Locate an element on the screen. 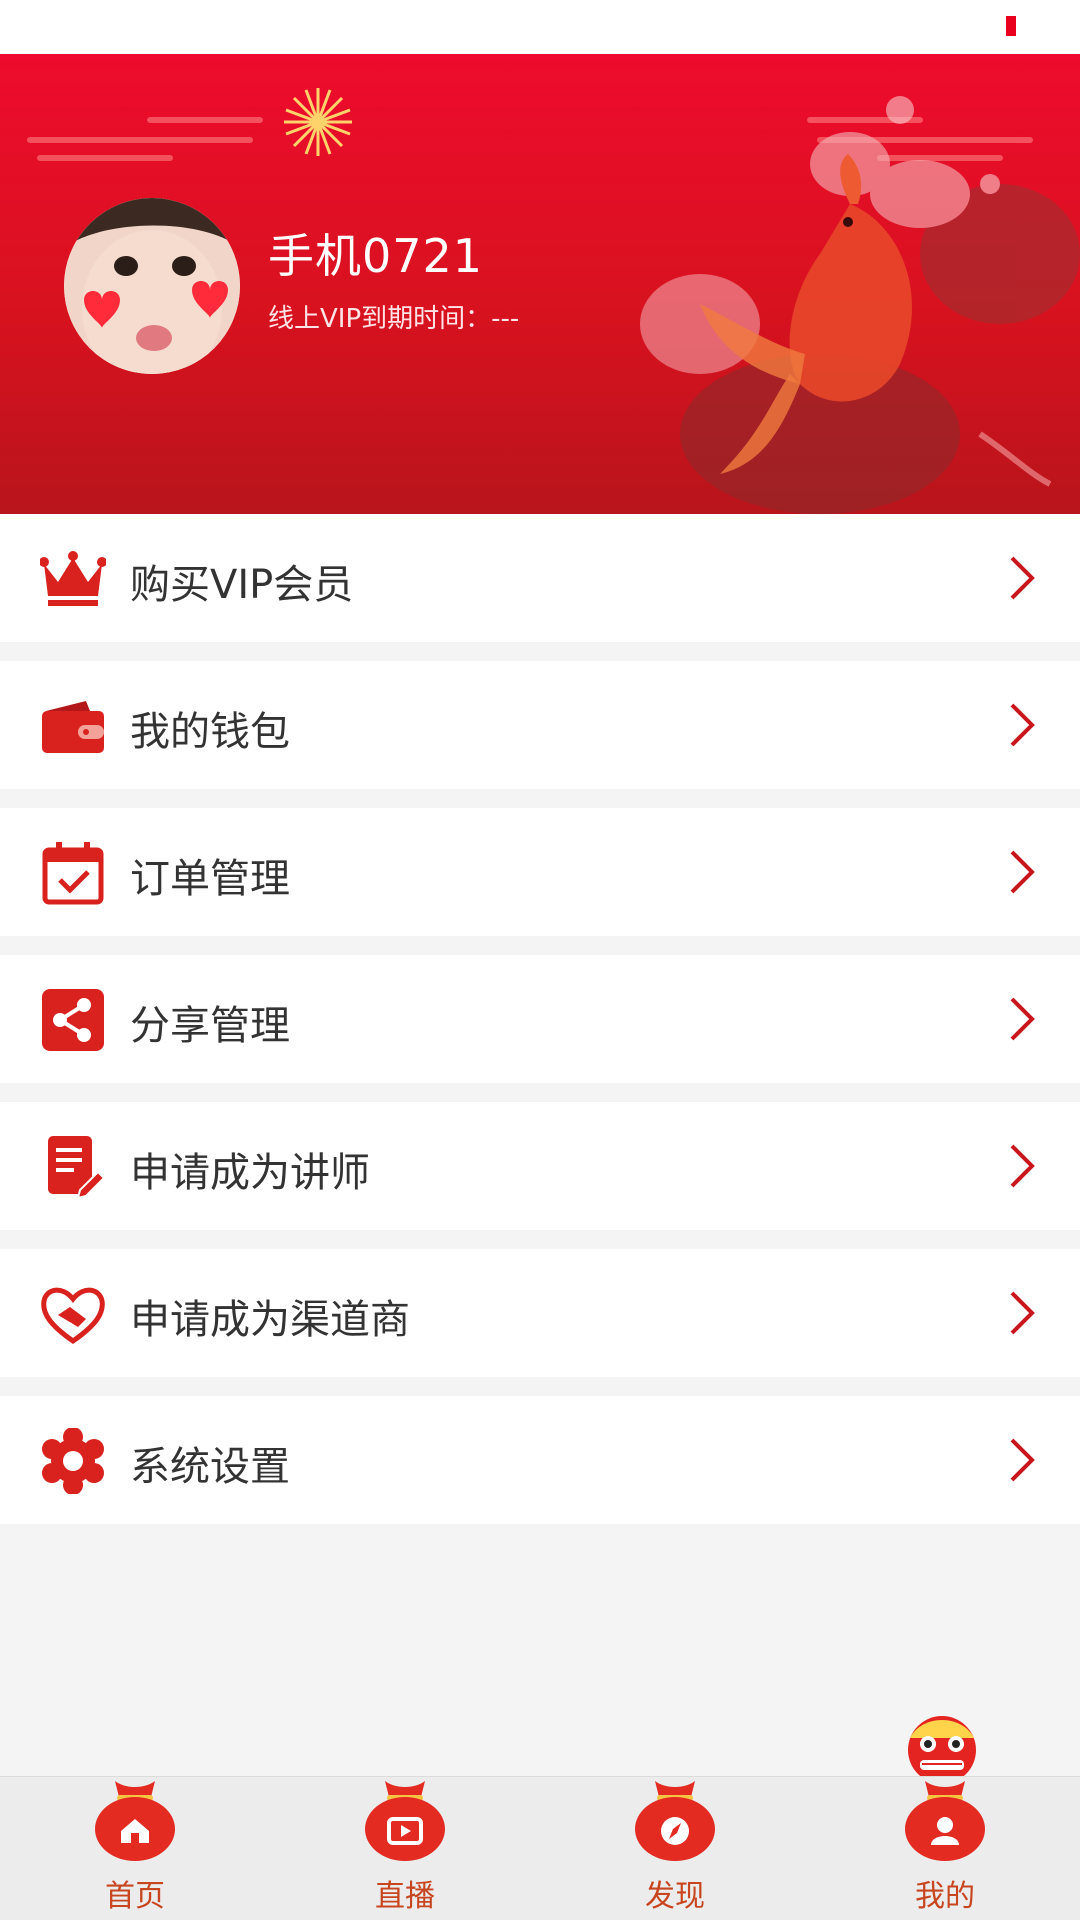 The height and width of the screenshot is (1920, 1080). handshake-heart-icon is located at coordinates (73, 1316).